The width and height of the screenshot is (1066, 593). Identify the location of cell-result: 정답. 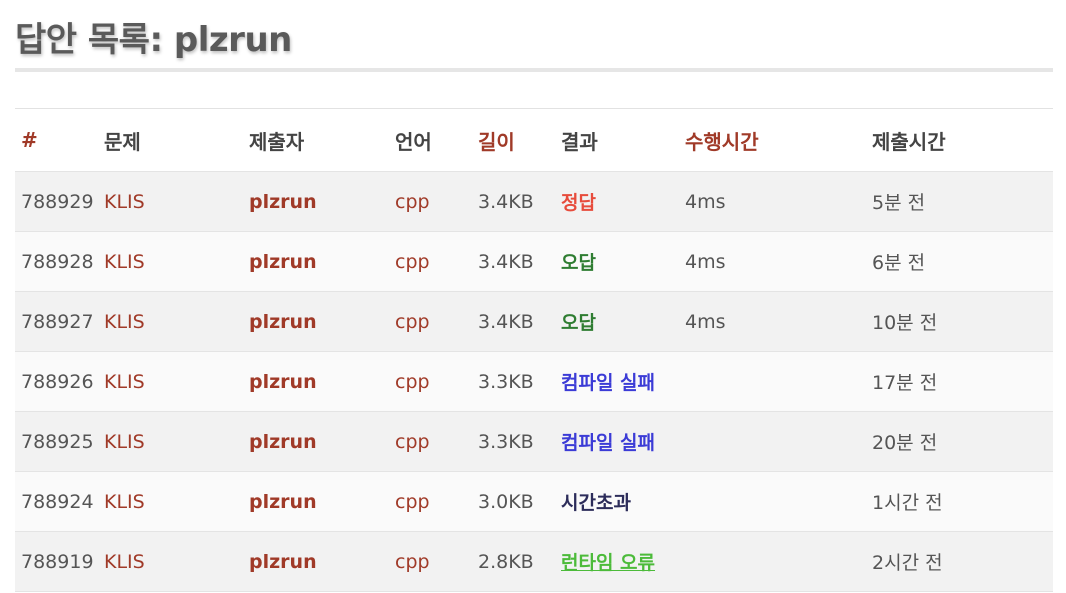
(617, 201).